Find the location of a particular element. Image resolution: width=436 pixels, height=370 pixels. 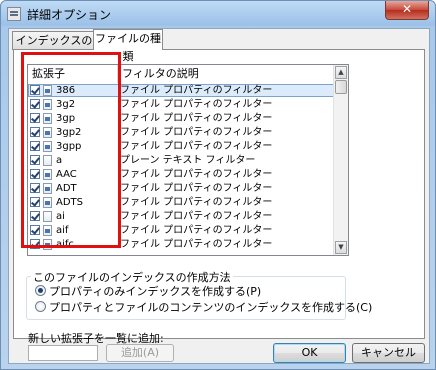

tab-index-settings: インデックスの設定 is located at coordinates (54, 48).